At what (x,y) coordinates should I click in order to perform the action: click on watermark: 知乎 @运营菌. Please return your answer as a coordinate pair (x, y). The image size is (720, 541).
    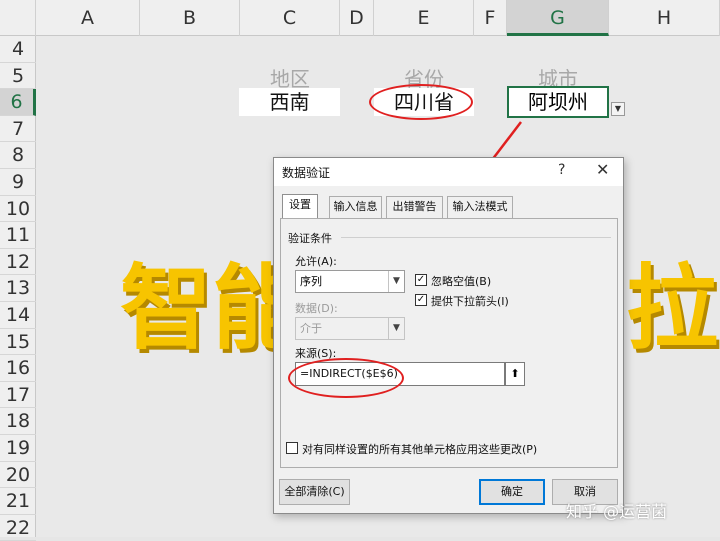
    Looking at the image, I should click on (617, 511).